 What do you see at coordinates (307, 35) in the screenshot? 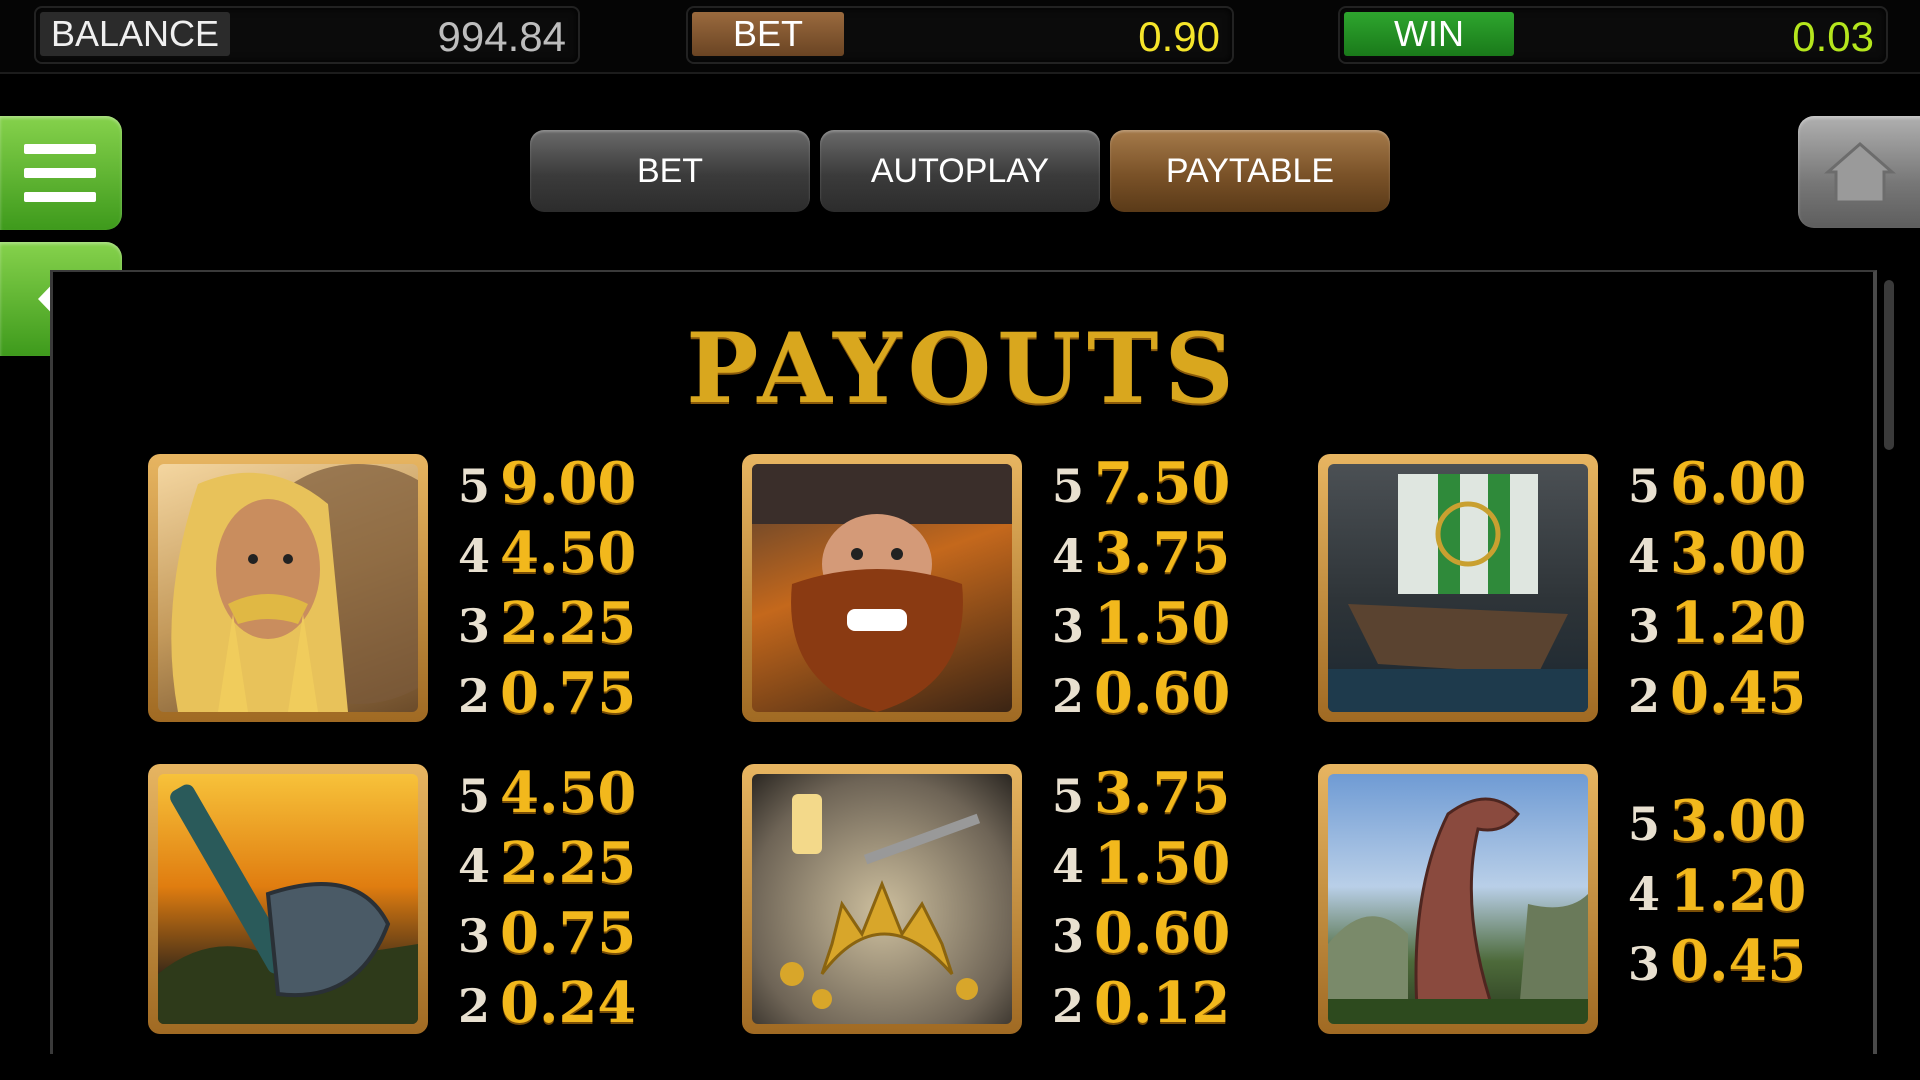
I see `balance-display: BALANCE 994.84` at bounding box center [307, 35].